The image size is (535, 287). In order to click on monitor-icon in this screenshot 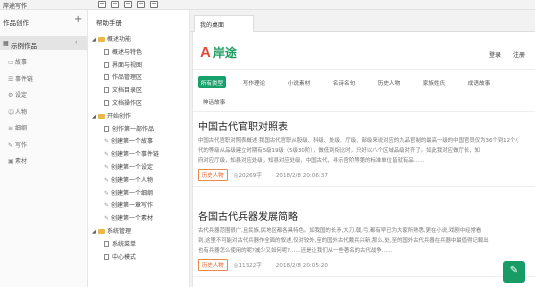, I will do `click(154, 4)`.